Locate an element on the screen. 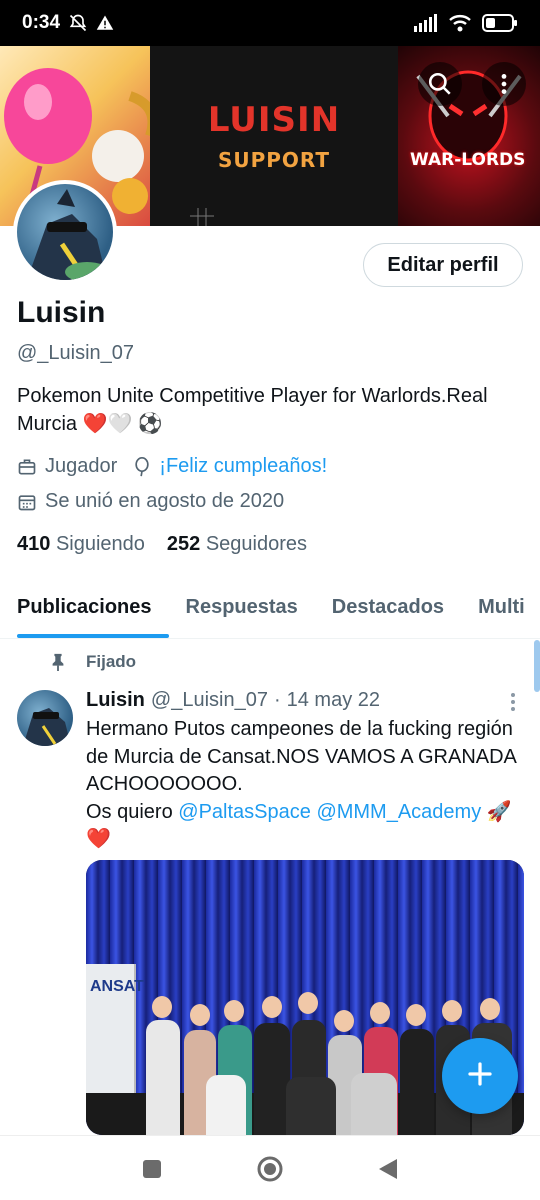  tab-label: Respuestas is located at coordinates (241, 607).